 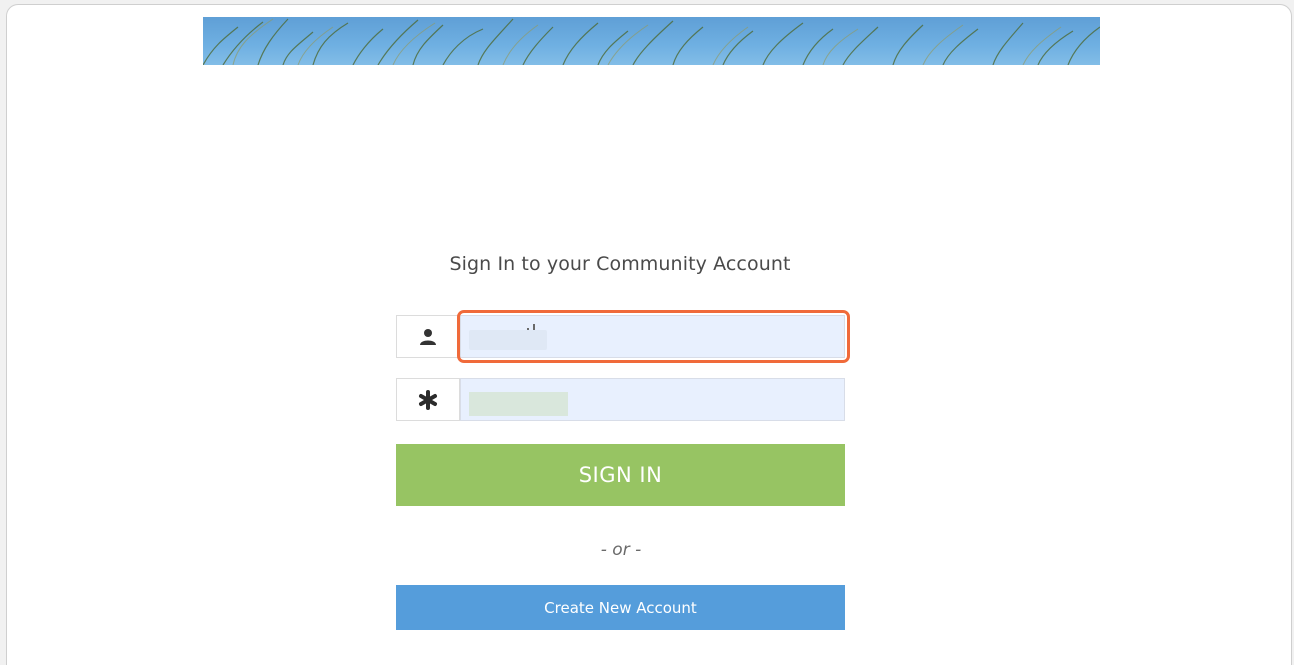 What do you see at coordinates (428, 336) in the screenshot?
I see `user-icon` at bounding box center [428, 336].